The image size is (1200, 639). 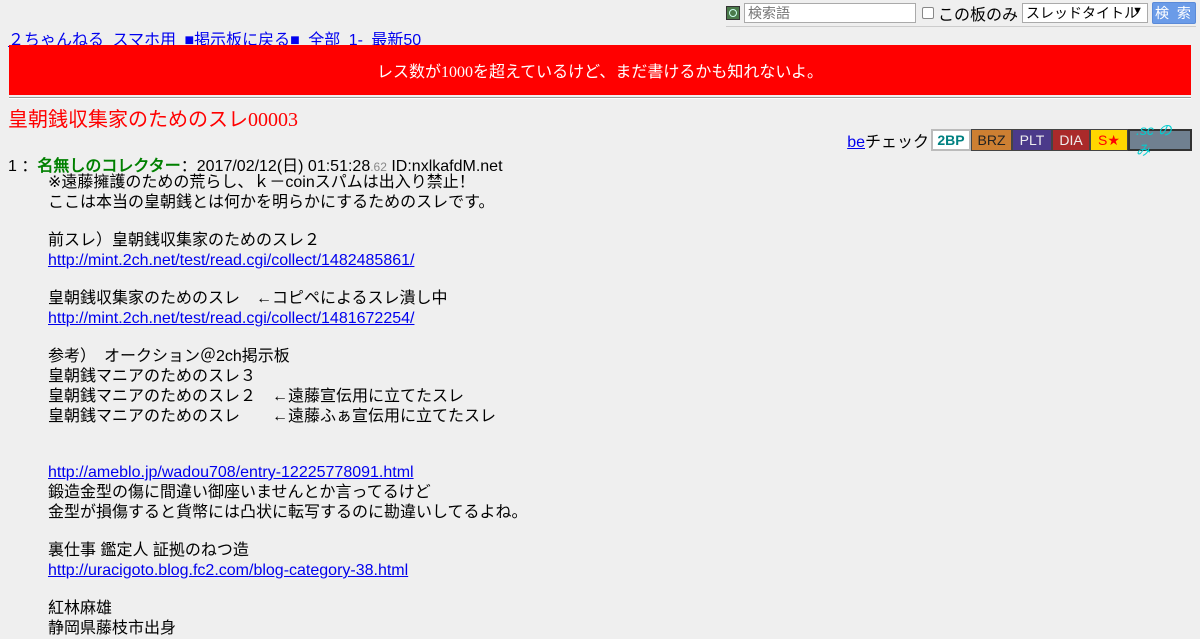 I want to click on post-line: 裏仕事 鑑定人 証拠のねつ造, so click(x=148, y=550).